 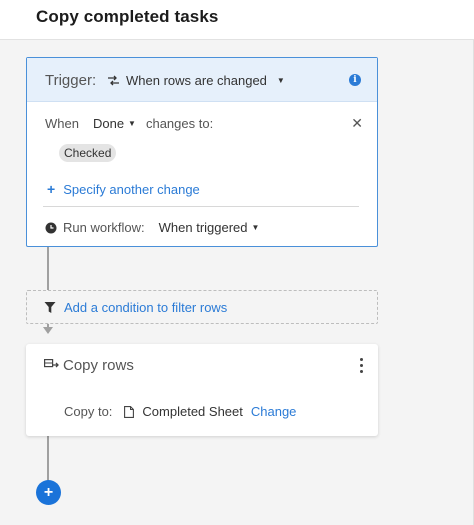 I want to click on rows-changed-icon, so click(x=113, y=80).